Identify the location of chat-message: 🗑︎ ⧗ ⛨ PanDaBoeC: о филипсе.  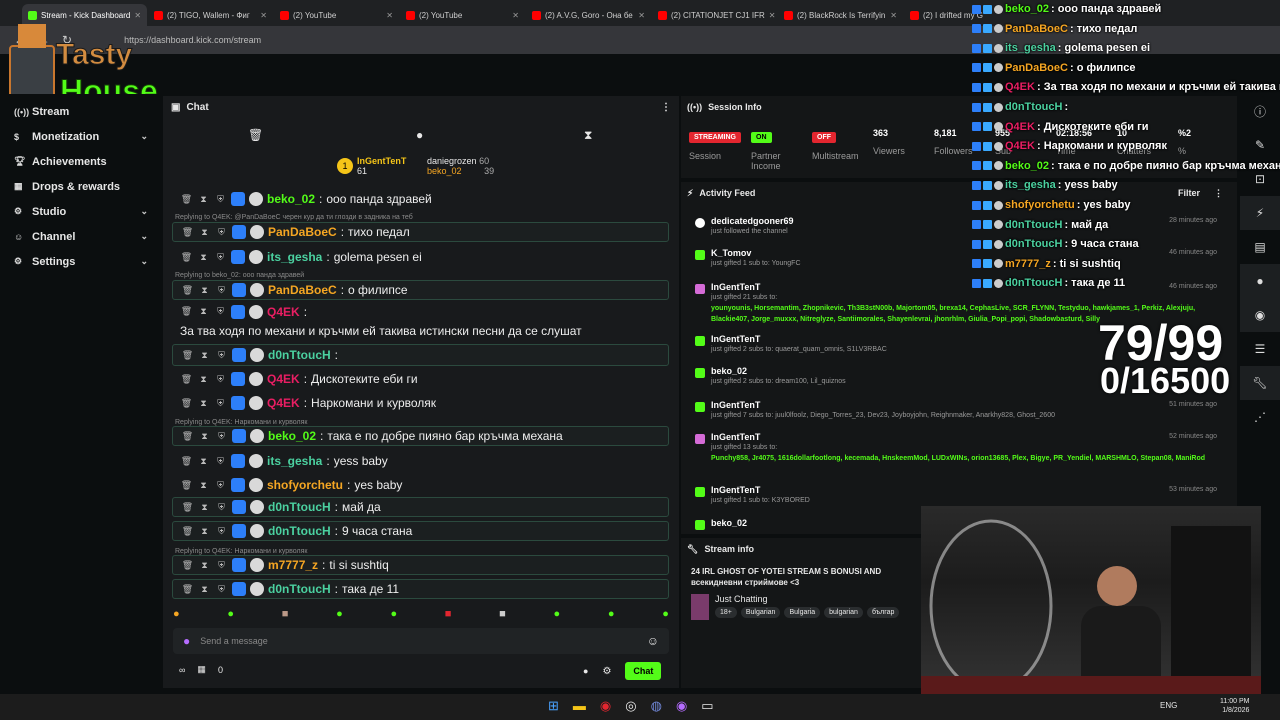
(420, 290).